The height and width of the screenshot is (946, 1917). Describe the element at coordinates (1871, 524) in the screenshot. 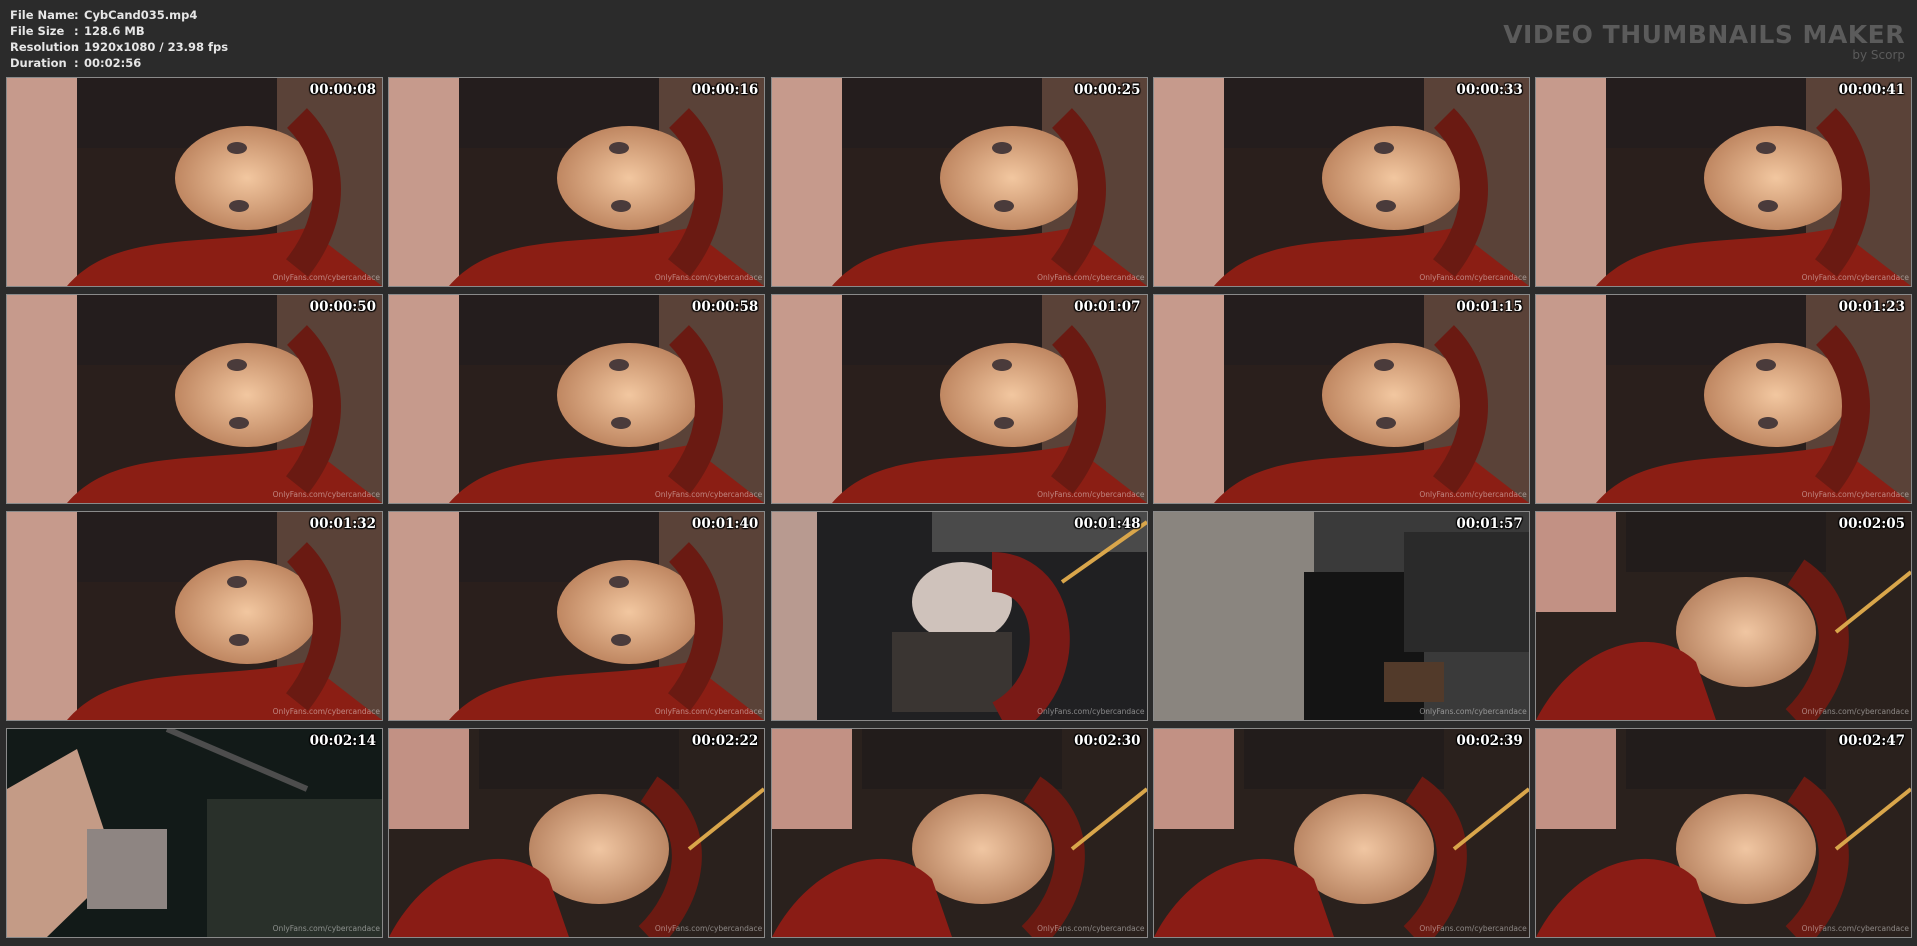

I see `timestamp: 00:02:05` at that location.